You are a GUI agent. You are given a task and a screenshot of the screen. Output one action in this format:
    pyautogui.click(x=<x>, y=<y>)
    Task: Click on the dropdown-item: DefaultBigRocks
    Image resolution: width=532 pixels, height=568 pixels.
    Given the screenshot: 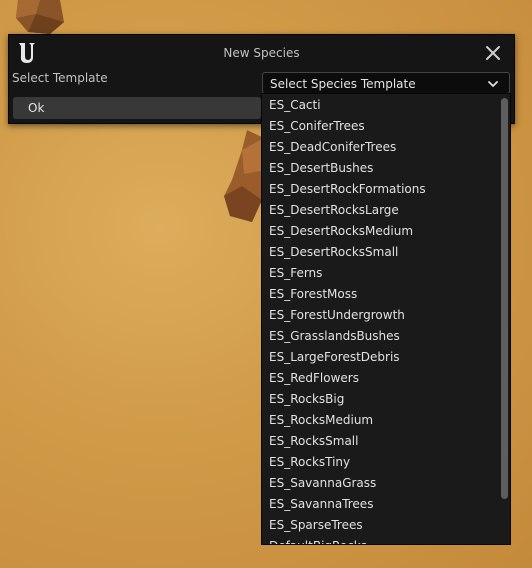 What is the action you would take?
    pyautogui.click(x=318, y=540)
    